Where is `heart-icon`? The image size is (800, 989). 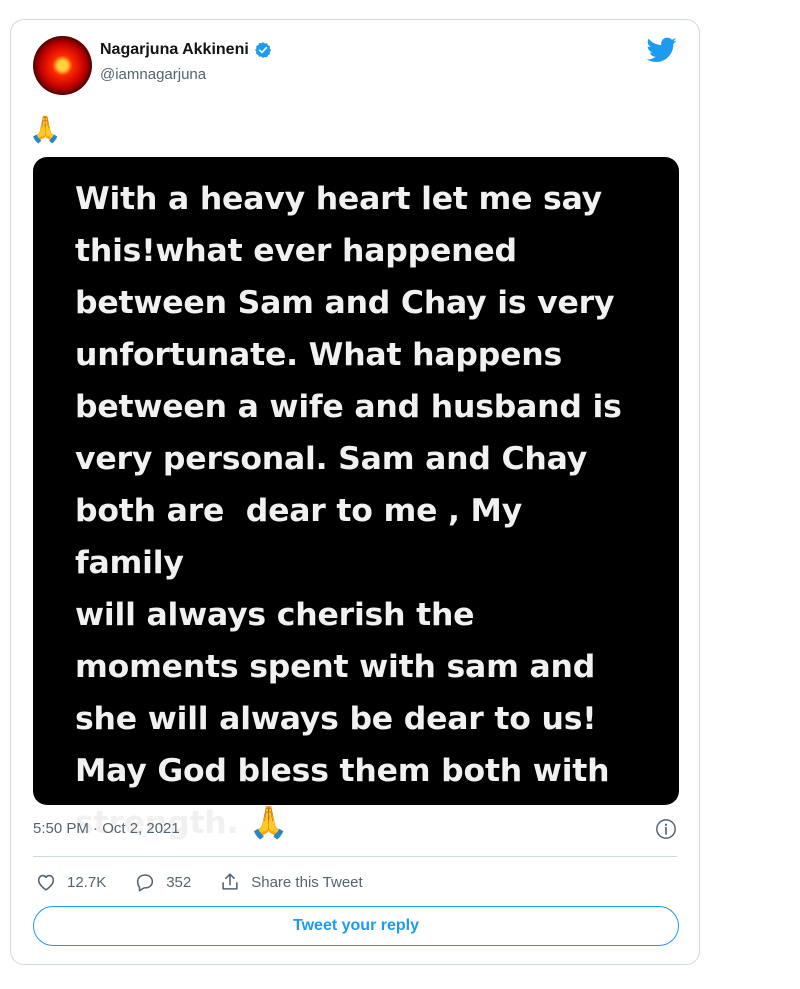 heart-icon is located at coordinates (46, 882).